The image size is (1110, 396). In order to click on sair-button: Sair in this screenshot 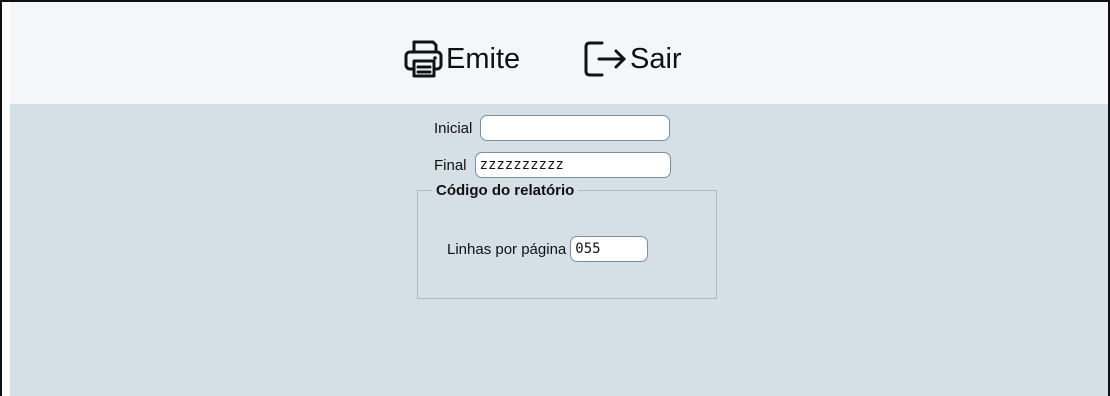, I will do `click(632, 59)`.